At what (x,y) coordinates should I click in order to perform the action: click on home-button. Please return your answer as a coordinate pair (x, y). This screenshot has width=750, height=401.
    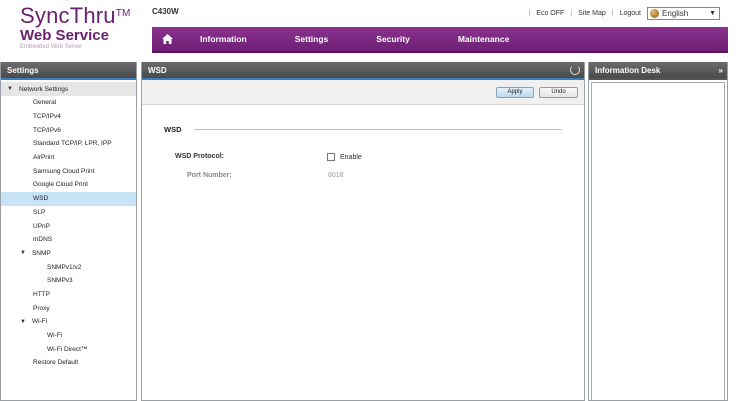
    Looking at the image, I should click on (167, 39).